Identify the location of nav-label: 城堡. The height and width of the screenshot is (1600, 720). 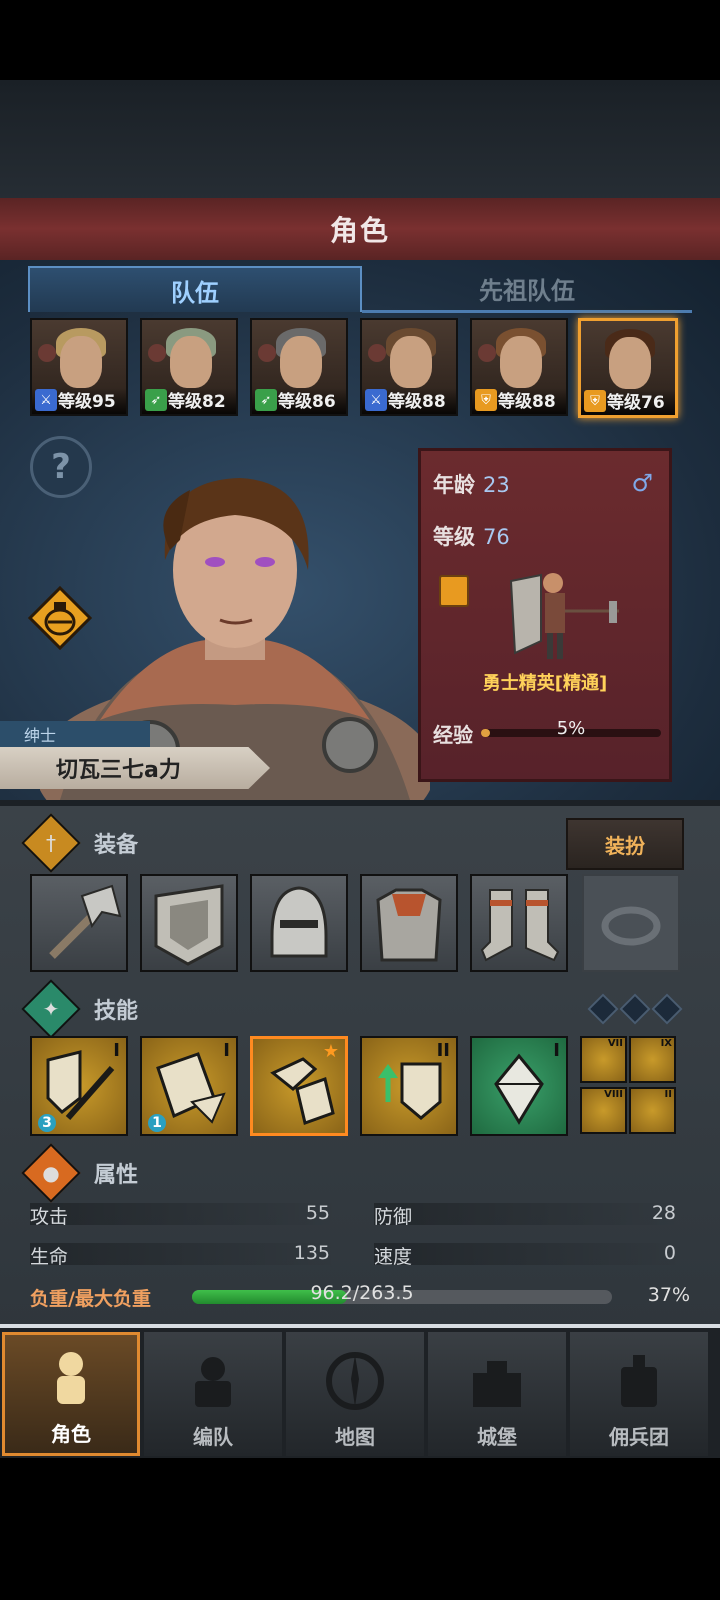
(497, 1437).